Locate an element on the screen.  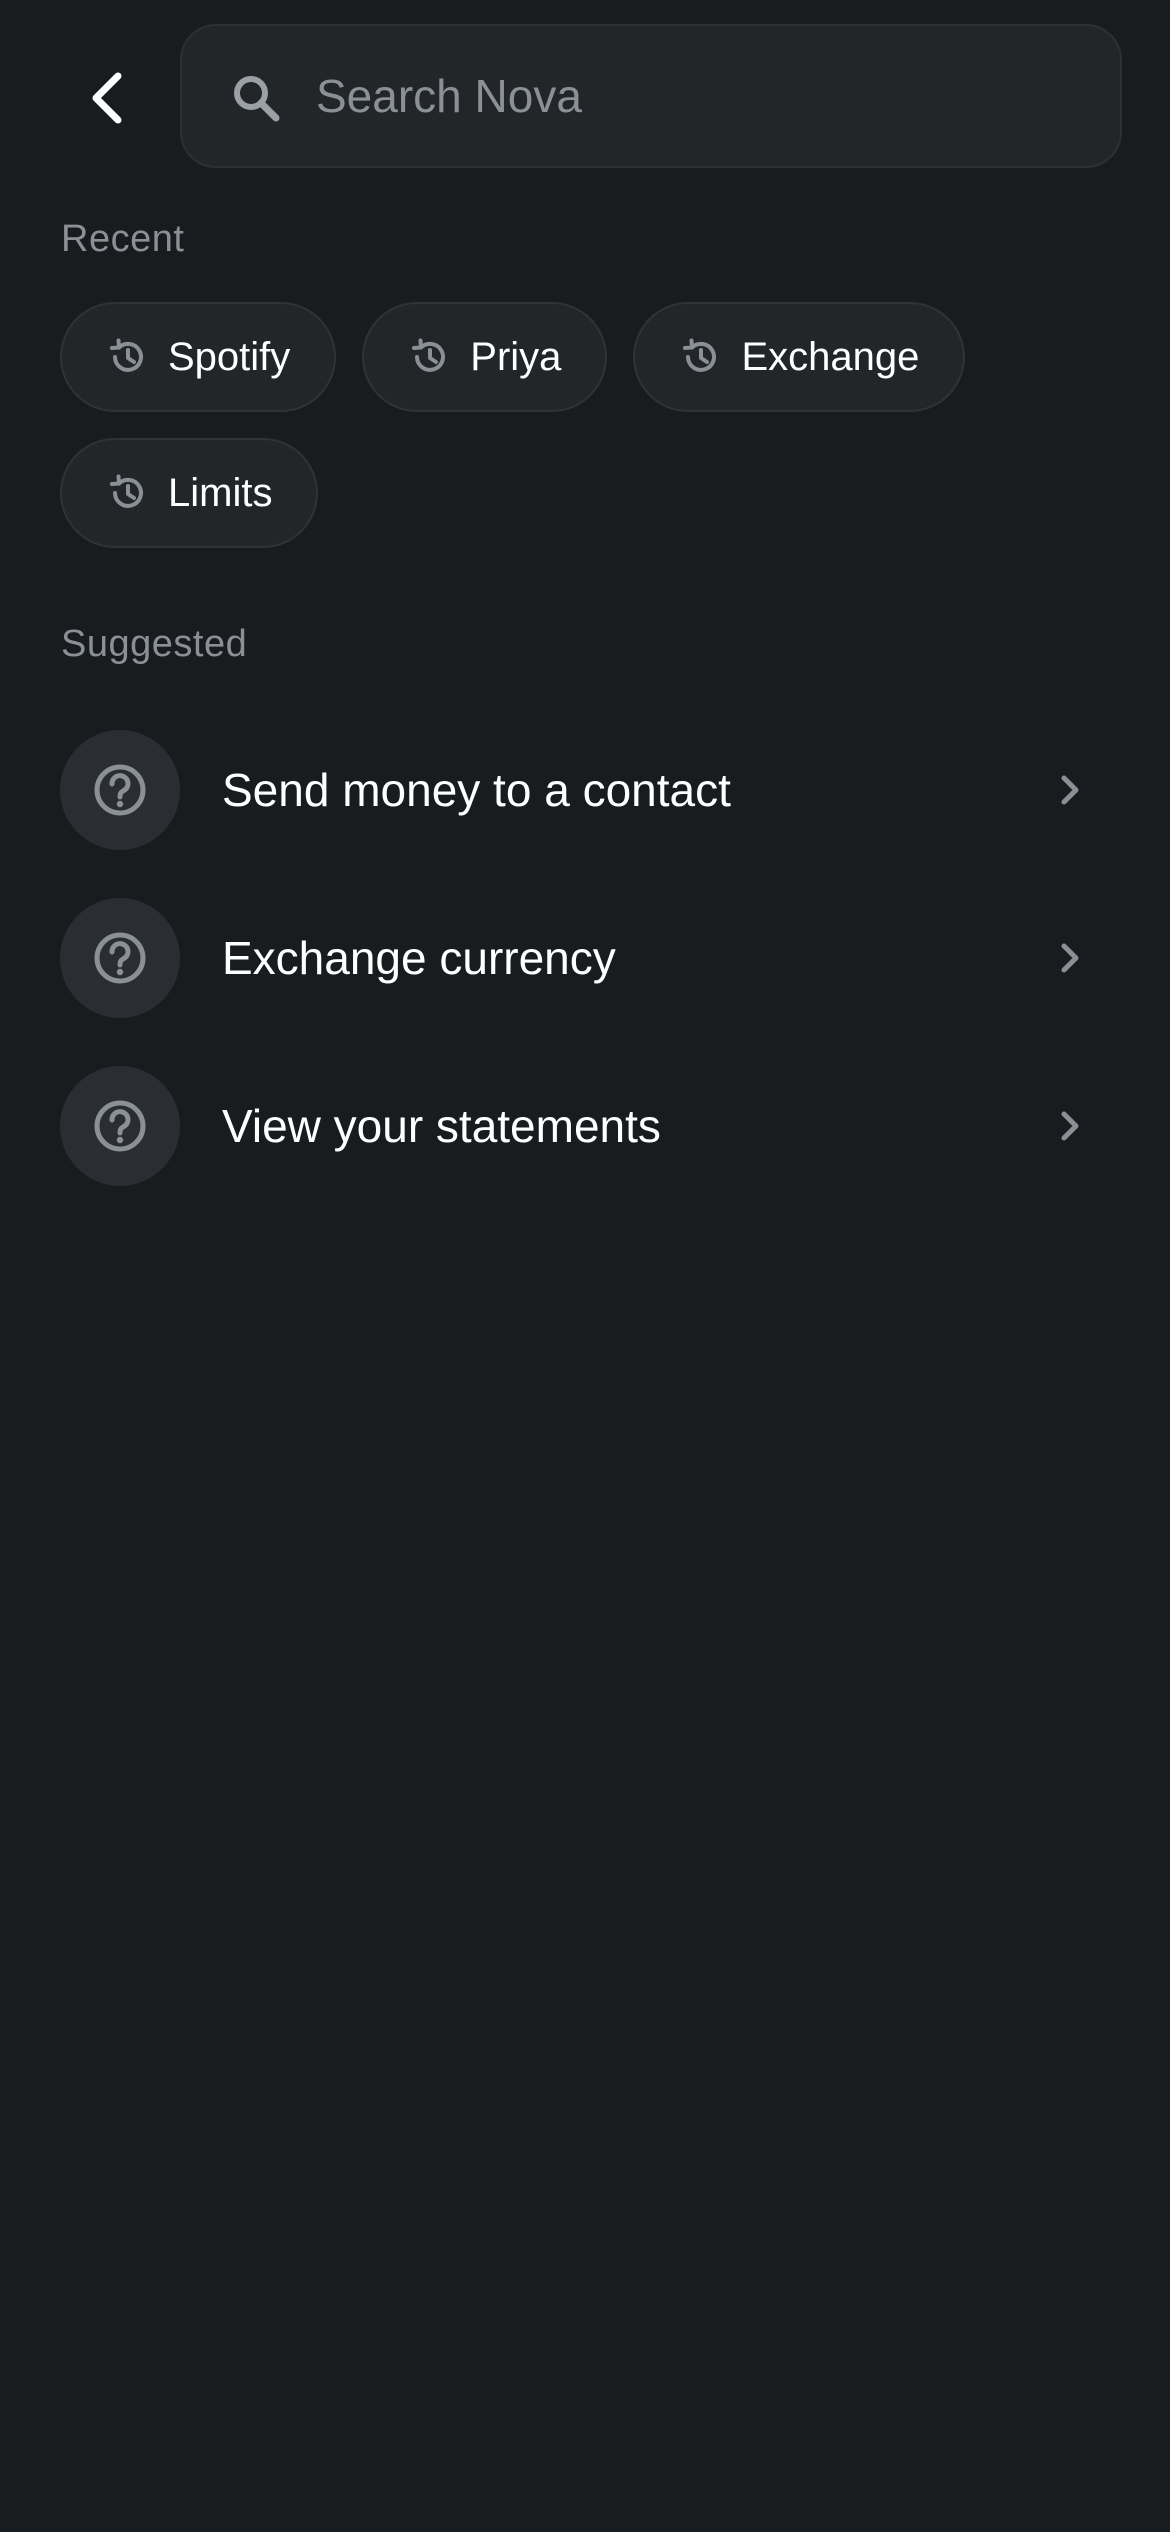
search-header is located at coordinates (585, 85).